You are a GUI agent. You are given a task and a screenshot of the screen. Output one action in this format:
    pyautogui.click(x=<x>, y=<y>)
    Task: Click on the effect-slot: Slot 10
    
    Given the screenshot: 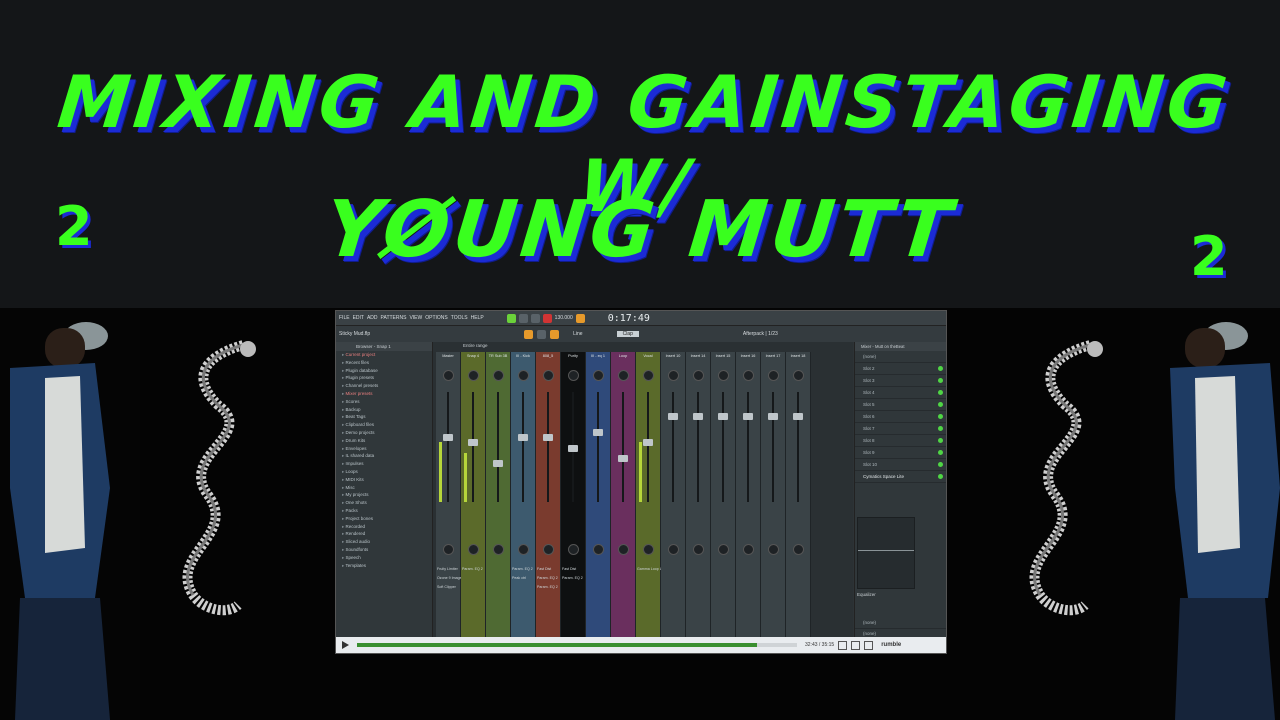 What is the action you would take?
    pyautogui.click(x=900, y=465)
    